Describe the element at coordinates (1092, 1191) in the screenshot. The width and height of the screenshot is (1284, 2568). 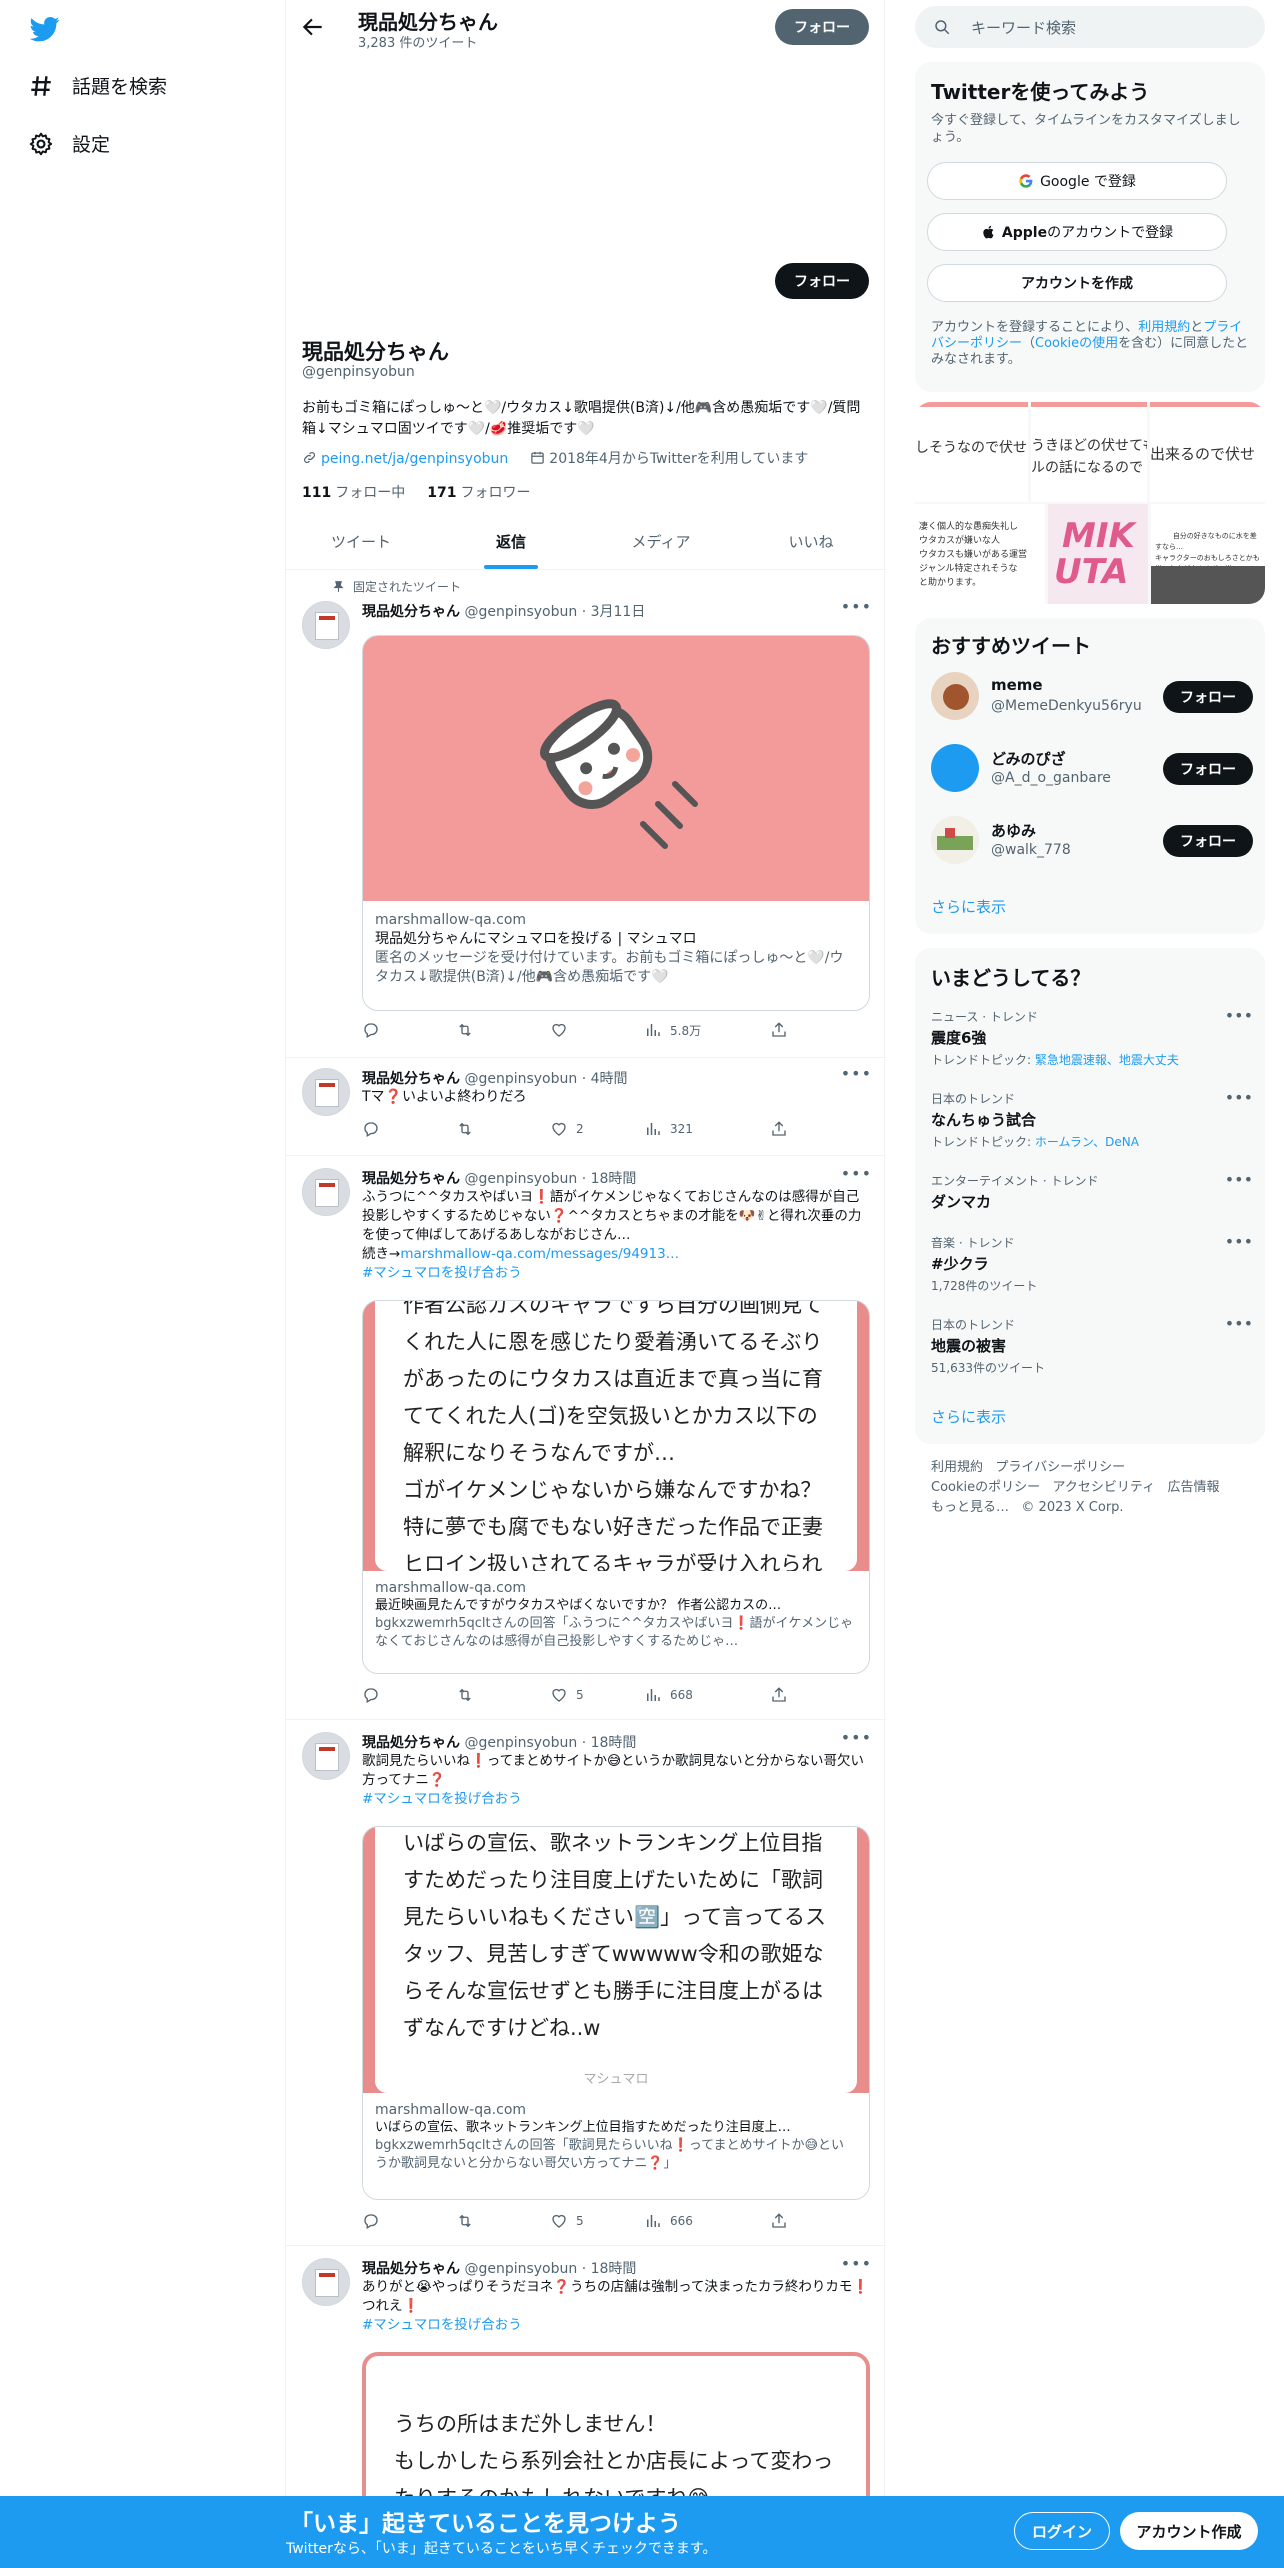
I see `trend-item: エンターテイメント · トレンド ダンマカ •••` at that location.